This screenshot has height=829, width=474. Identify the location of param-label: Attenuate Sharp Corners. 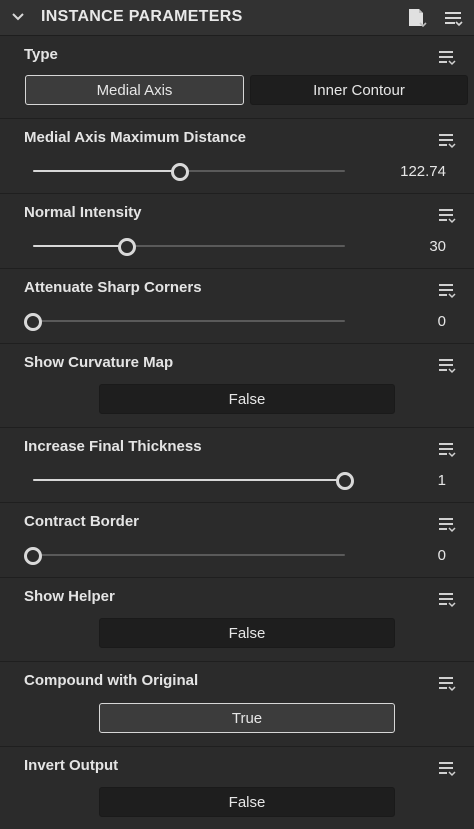
(113, 287).